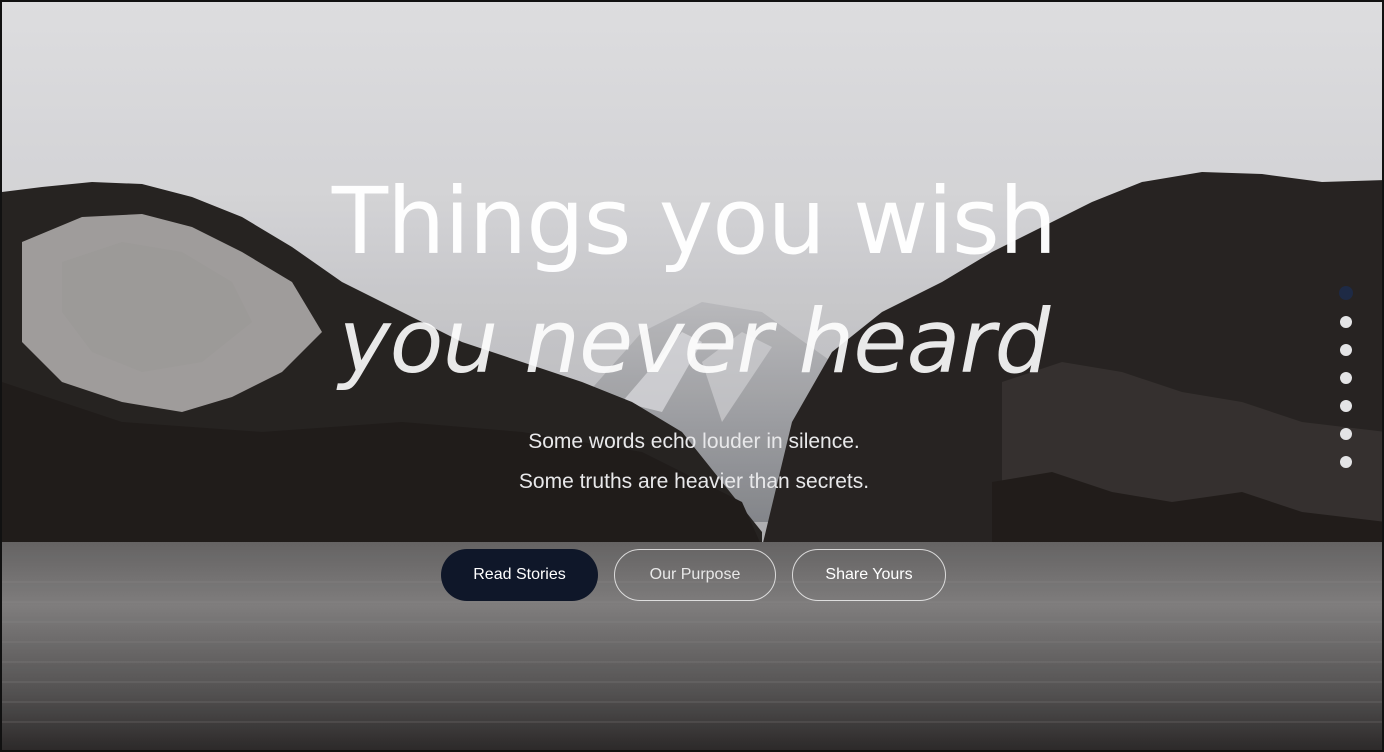 Image resolution: width=1384 pixels, height=752 pixels. I want to click on hero-actions: Read Stories Our Purpose Share Yours, so click(693, 575).